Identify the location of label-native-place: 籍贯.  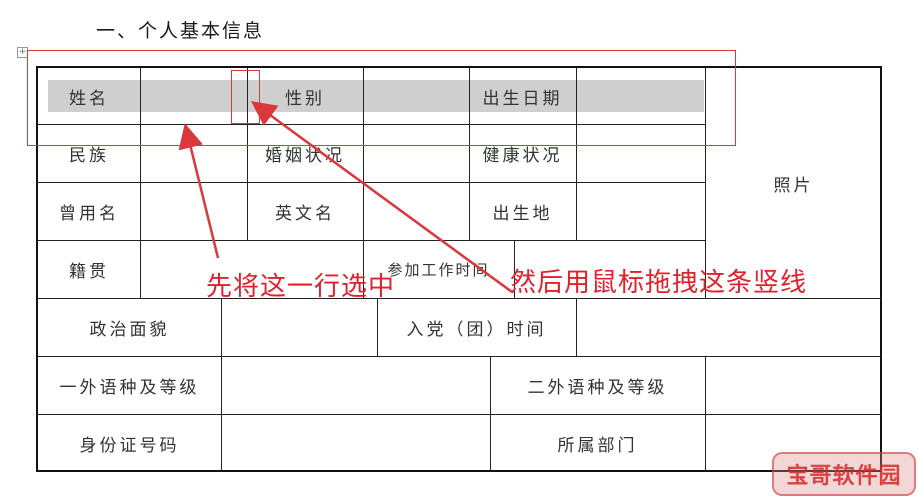
(89, 271).